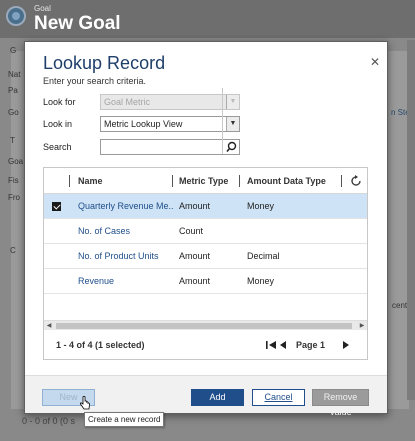  I want to click on horizontal-scrollbar: ◀ ▶, so click(205, 325).